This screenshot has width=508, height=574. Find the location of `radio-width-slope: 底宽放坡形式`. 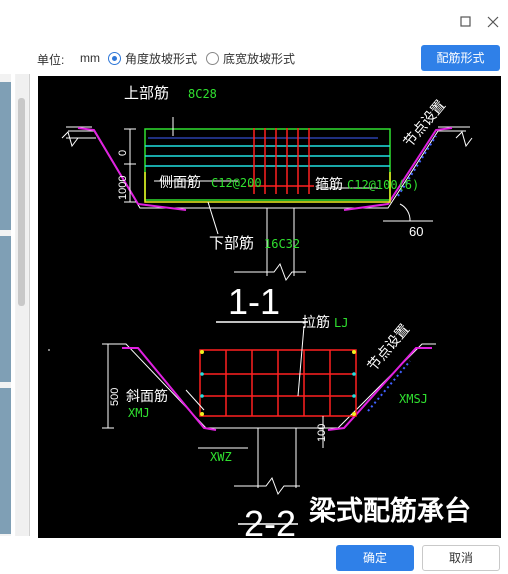

radio-width-slope: 底宽放坡形式 is located at coordinates (250, 58).